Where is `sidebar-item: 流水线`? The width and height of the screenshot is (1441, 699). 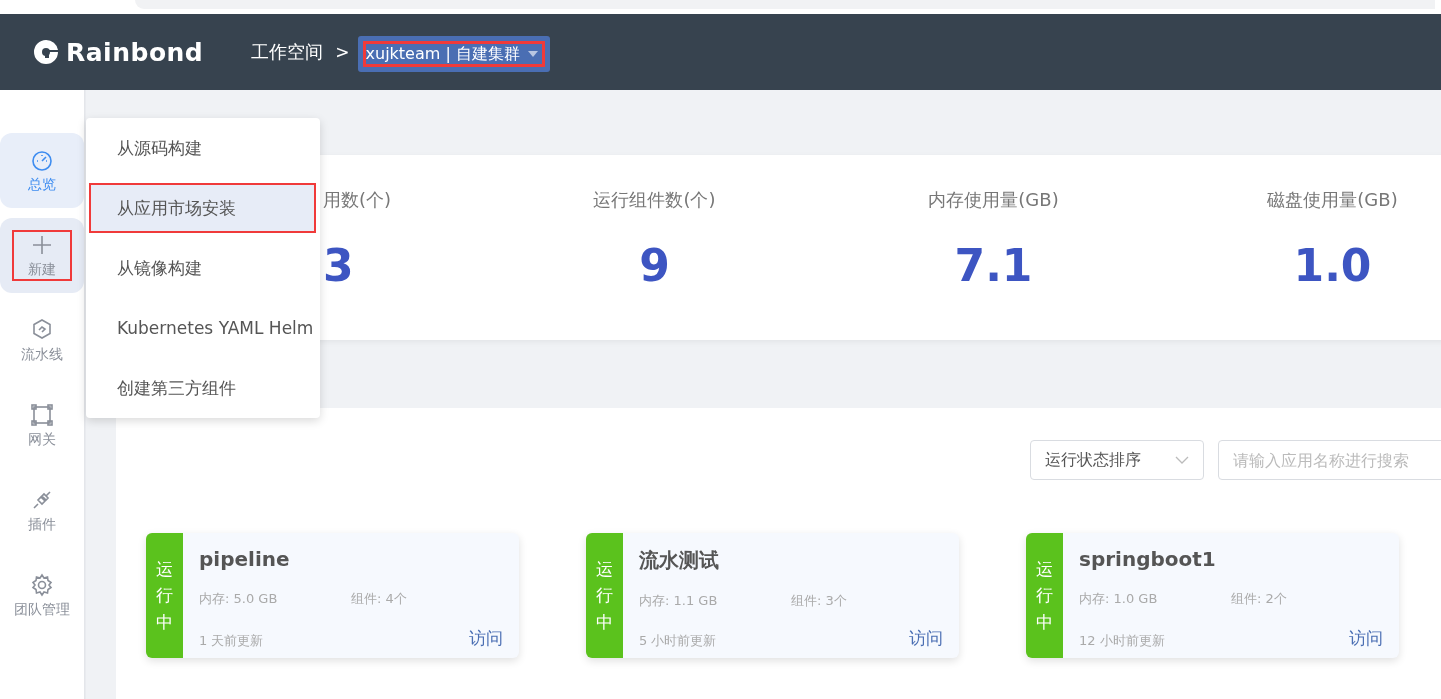
sidebar-item: 流水线 is located at coordinates (42, 340).